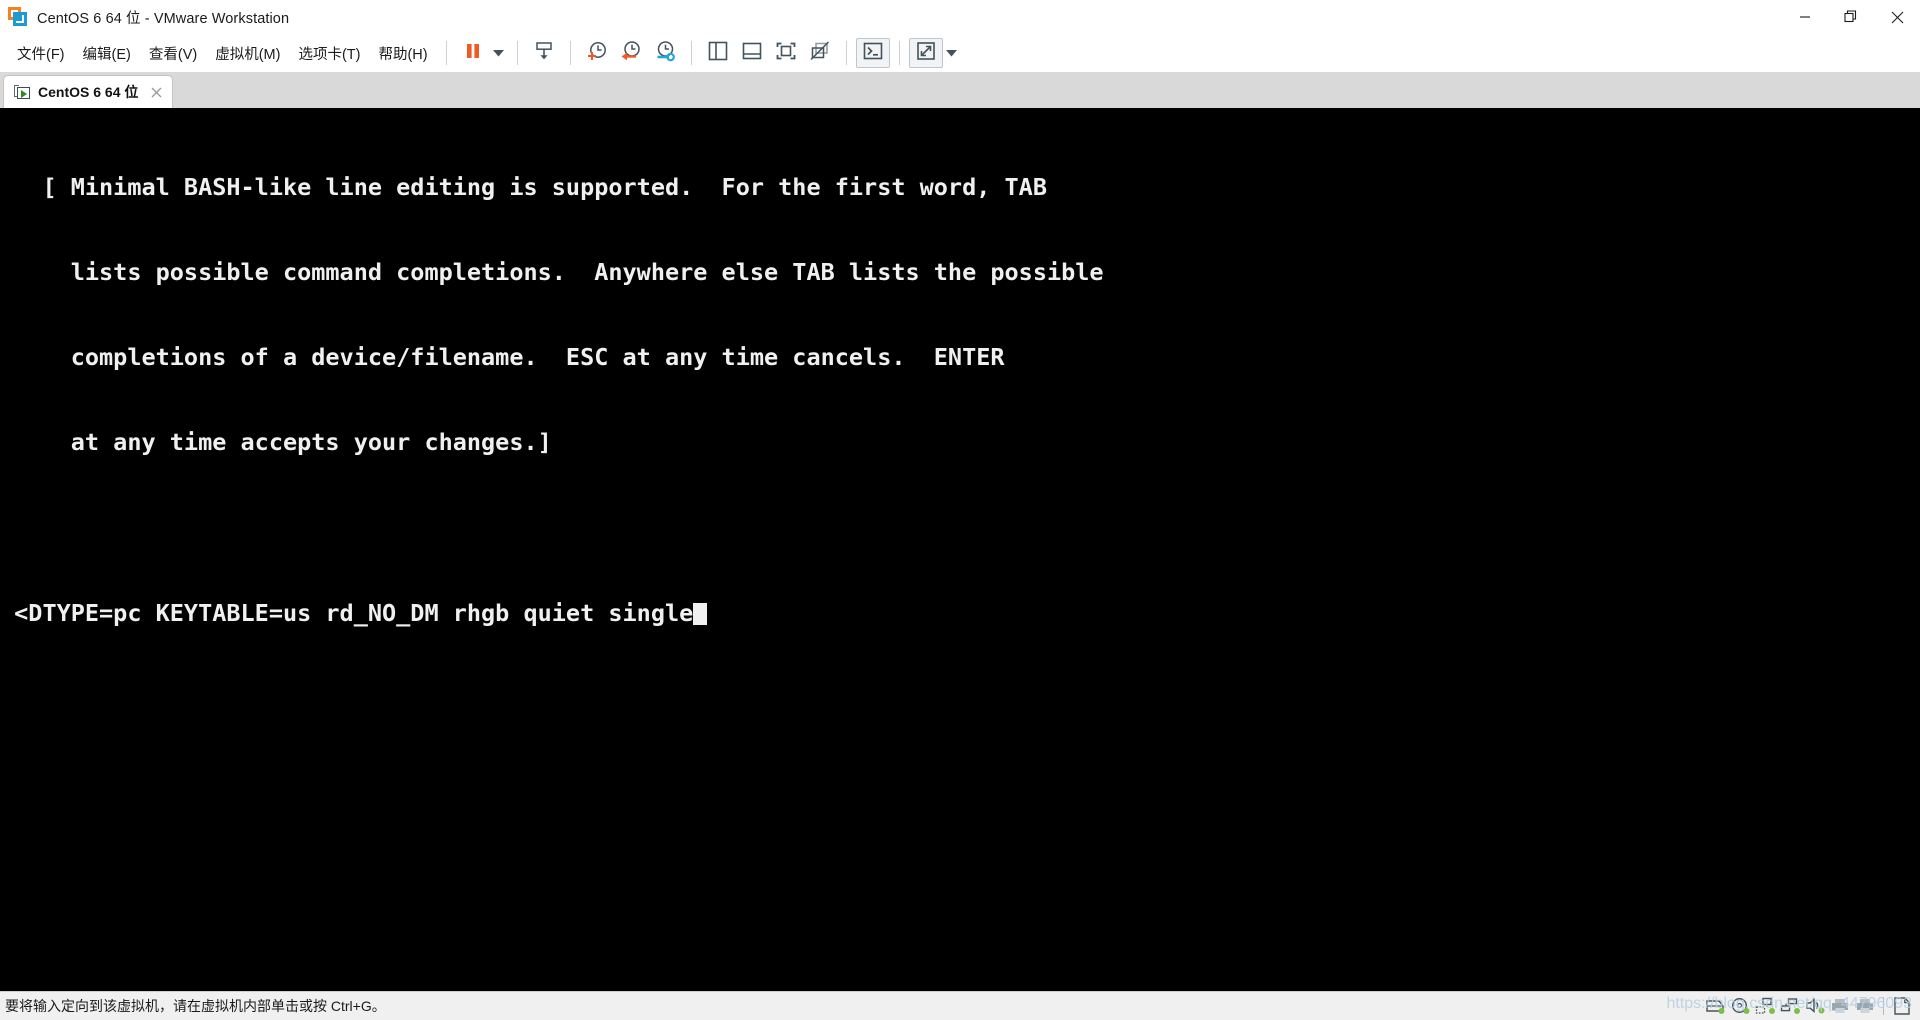 The height and width of the screenshot is (1020, 1920). I want to click on fit-guest-button, so click(786, 53).